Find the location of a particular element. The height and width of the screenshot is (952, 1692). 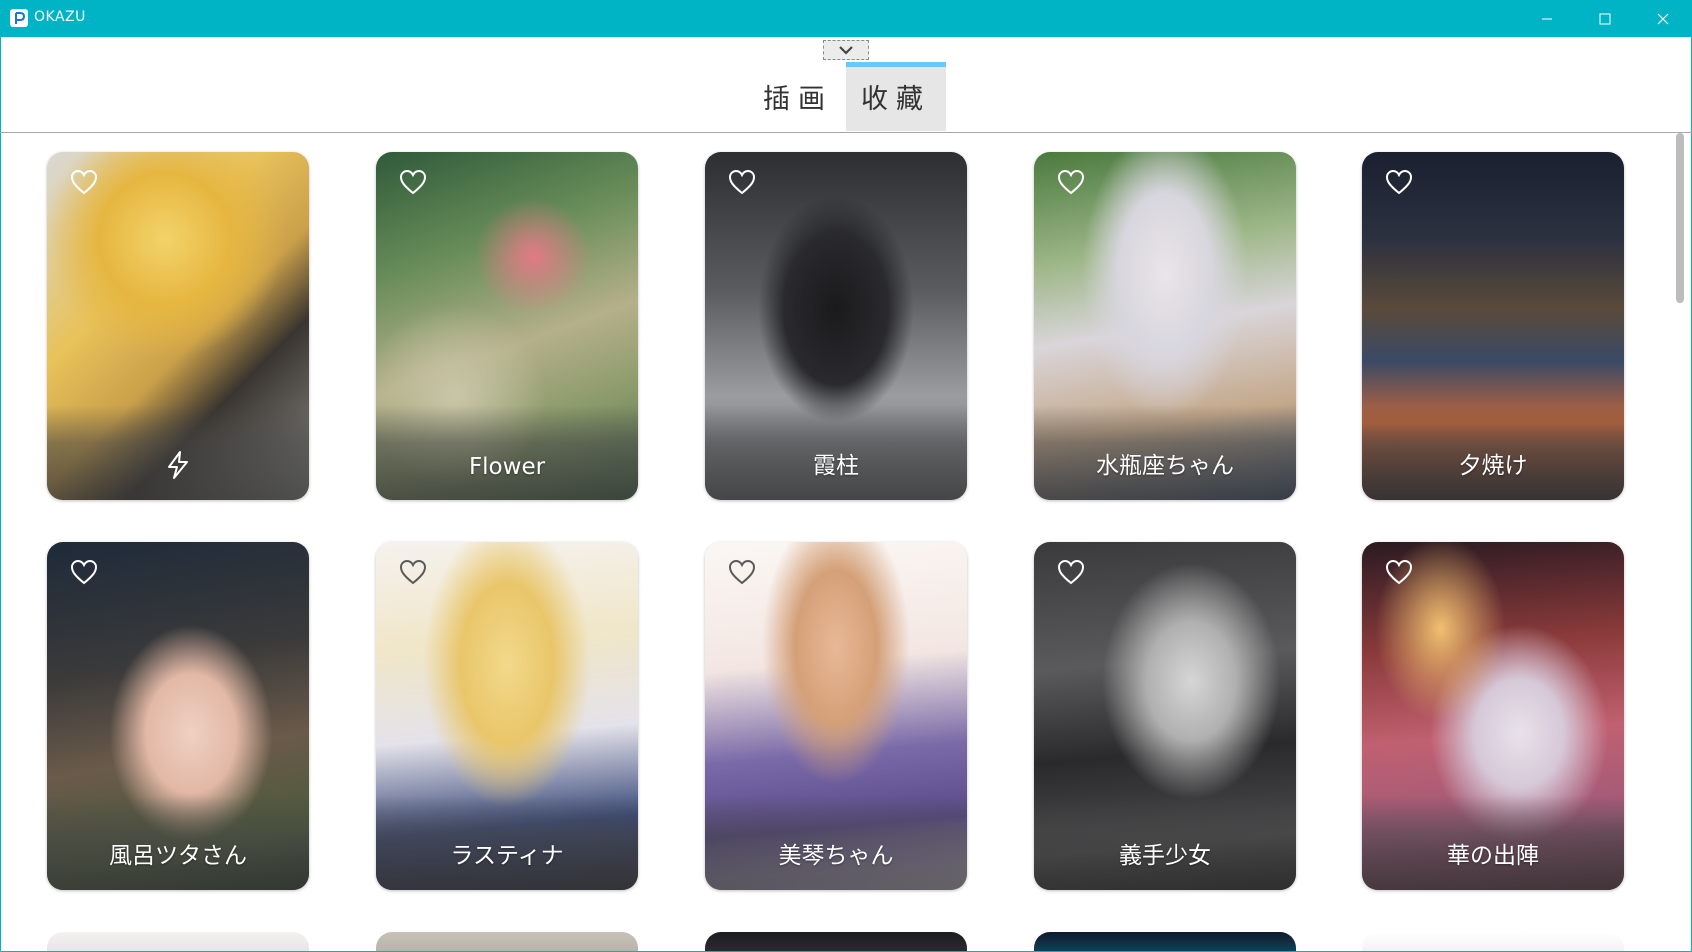

maximize-icon is located at coordinates (1605, 18).